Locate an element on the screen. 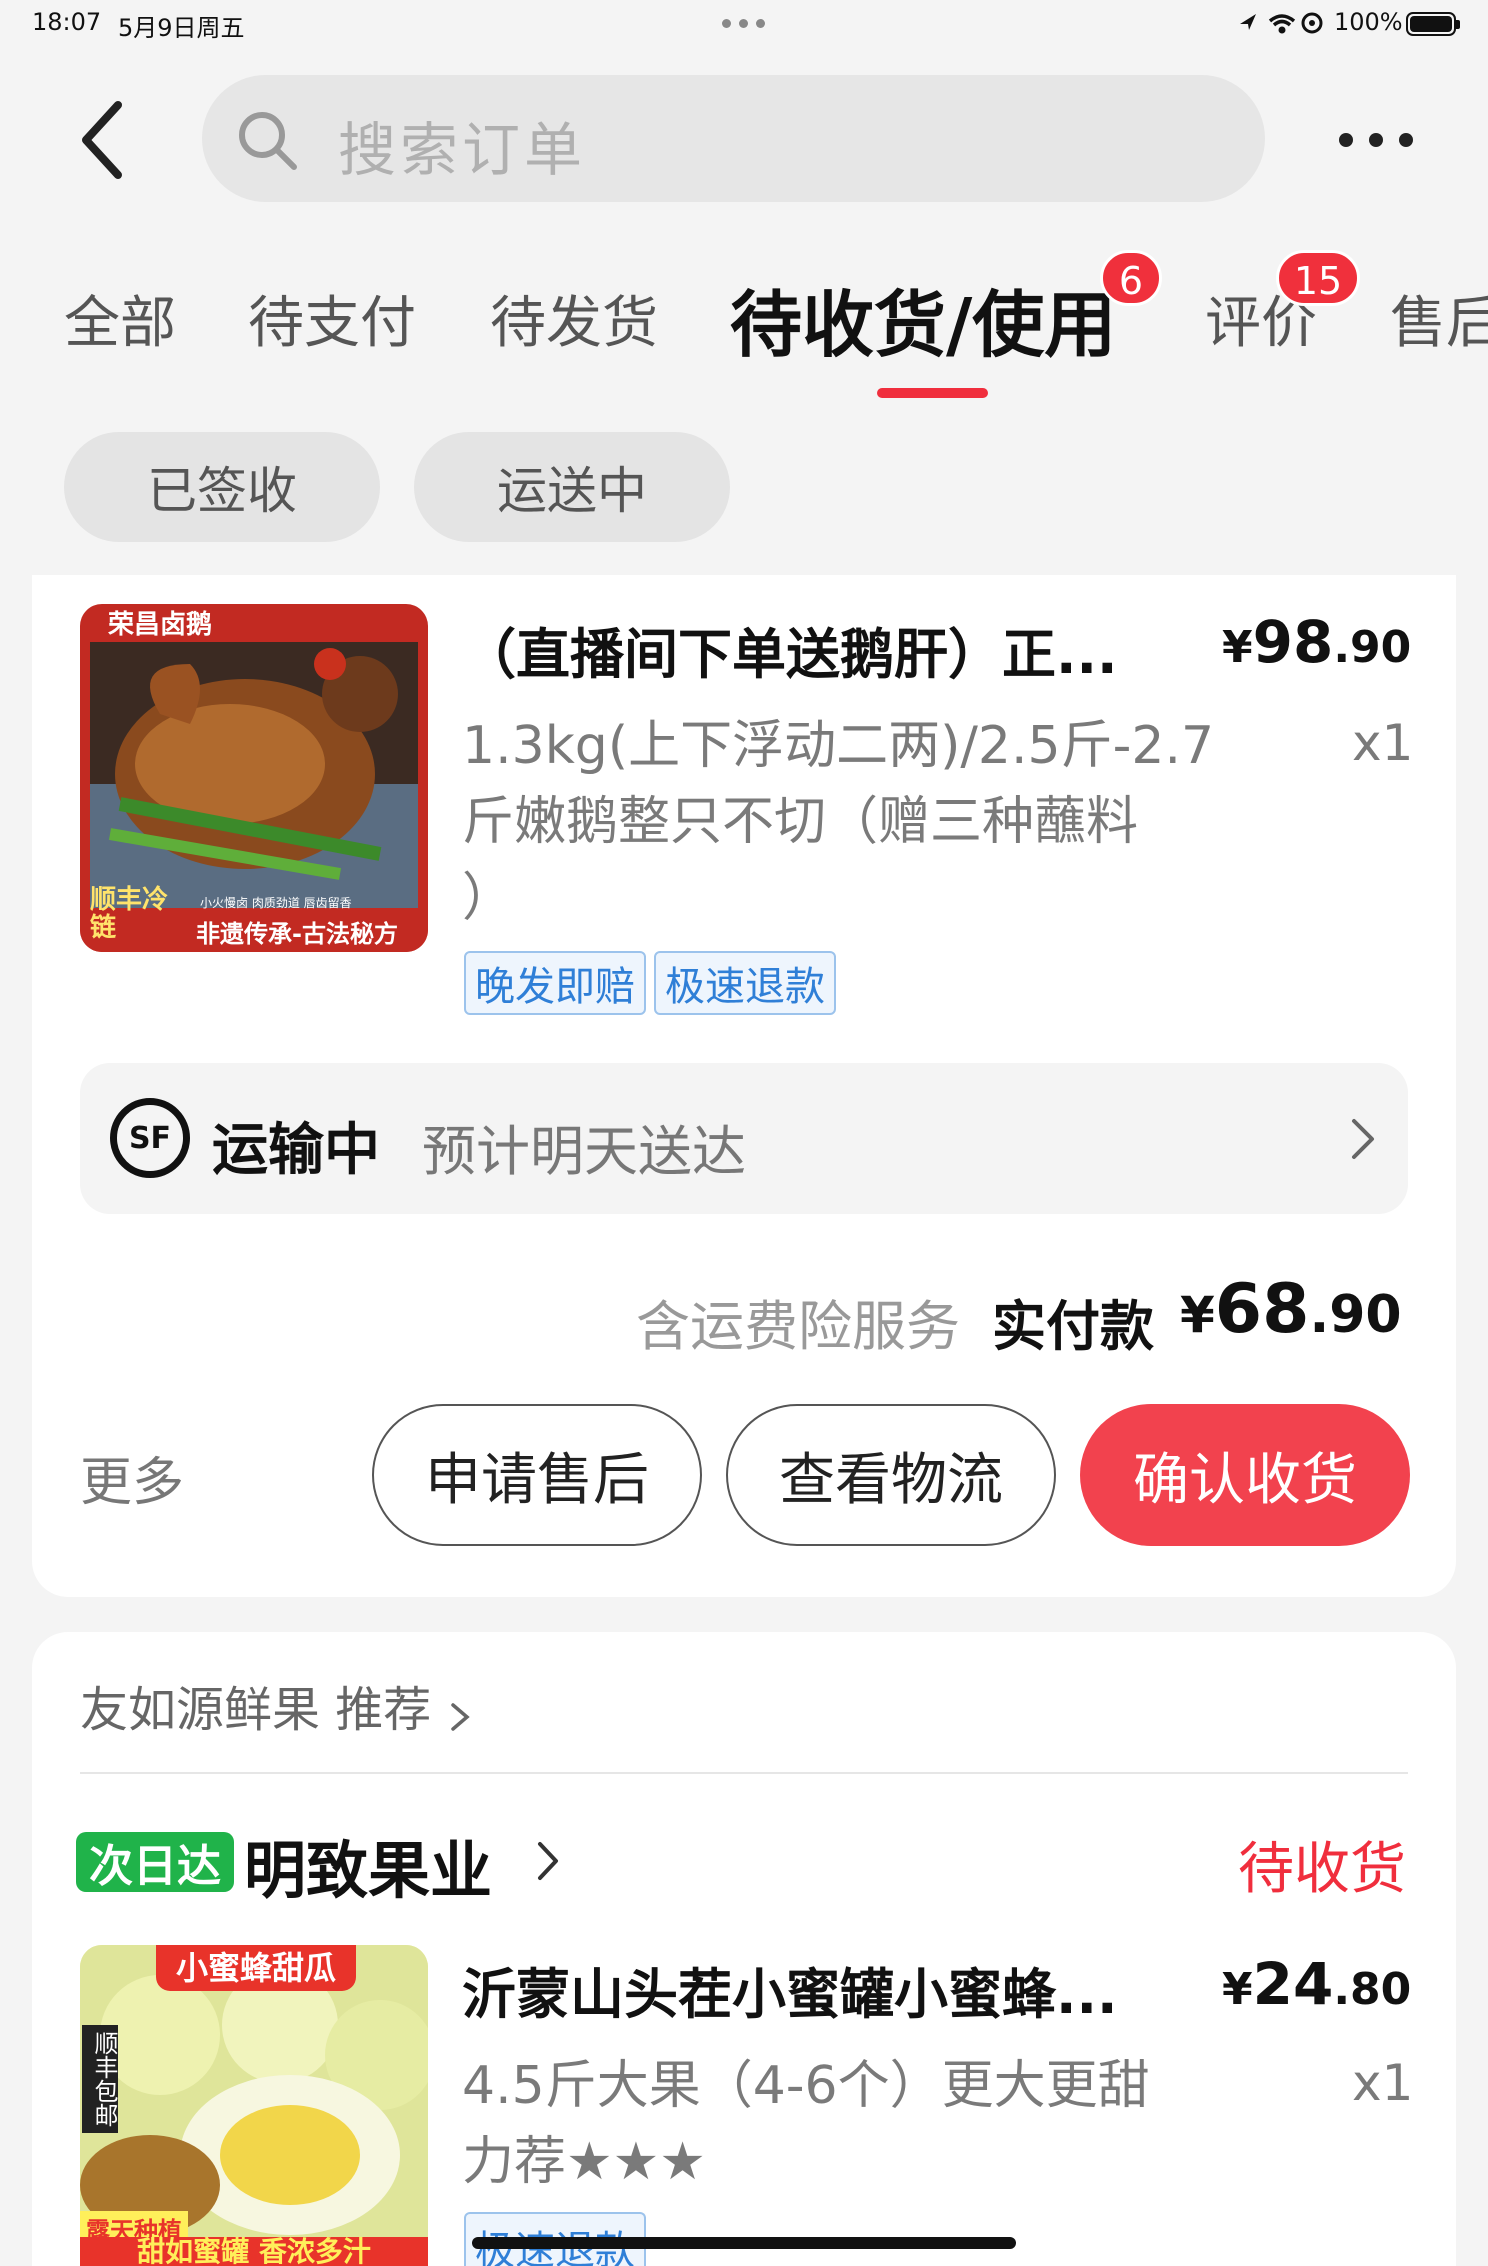  search-input: 搜索订单 is located at coordinates (462, 145).